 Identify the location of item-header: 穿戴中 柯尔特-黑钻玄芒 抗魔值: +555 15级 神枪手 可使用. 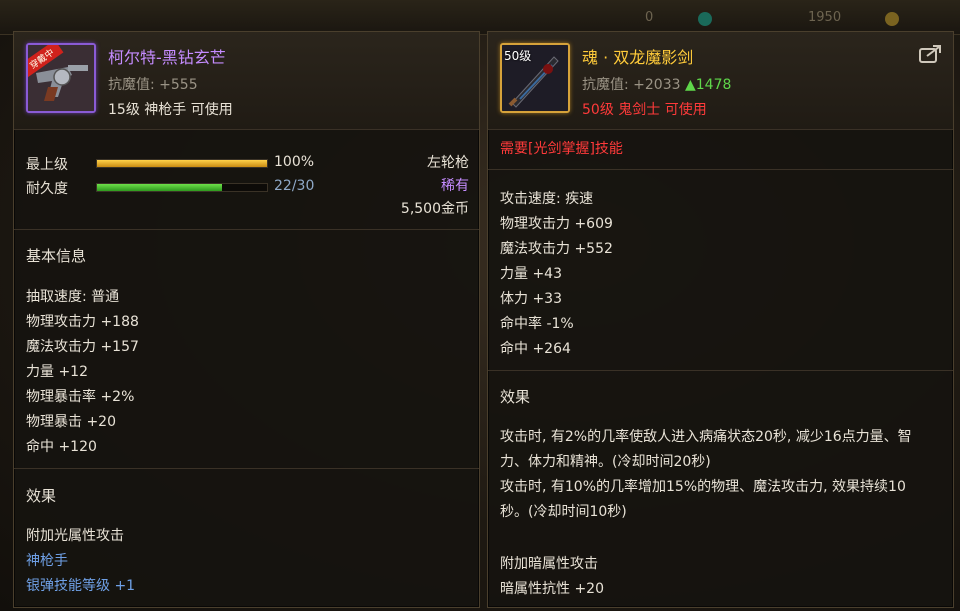
(246, 81).